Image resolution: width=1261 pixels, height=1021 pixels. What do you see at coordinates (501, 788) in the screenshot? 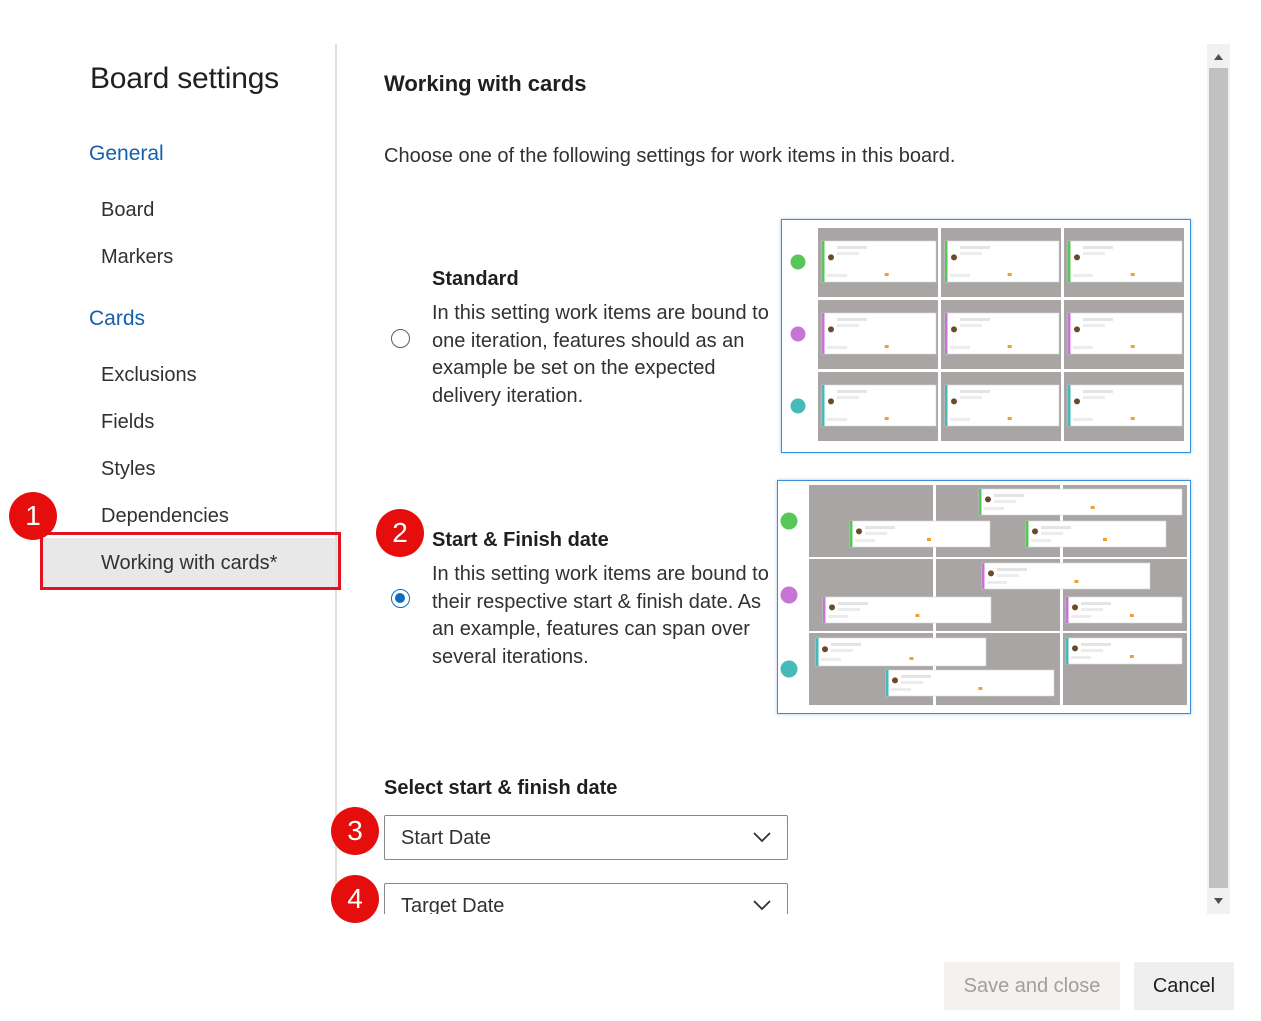
I see `date-section-label: Select start & finish date` at bounding box center [501, 788].